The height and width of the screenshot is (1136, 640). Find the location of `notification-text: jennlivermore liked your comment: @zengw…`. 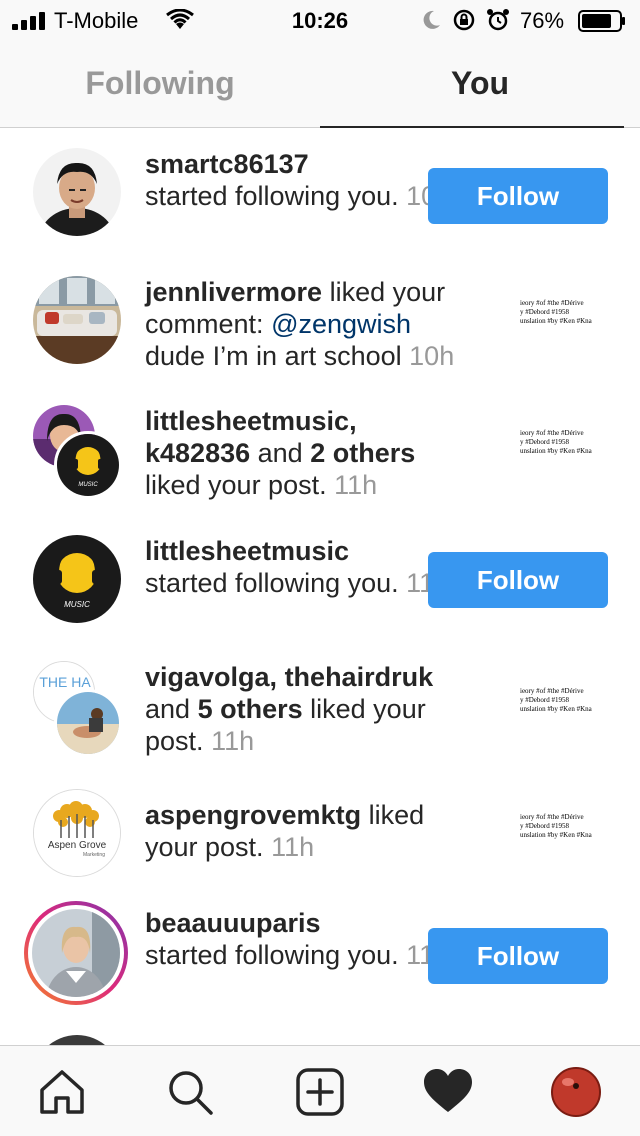

notification-text: jennlivermore liked your comment: @zengw… is located at coordinates (310, 324).